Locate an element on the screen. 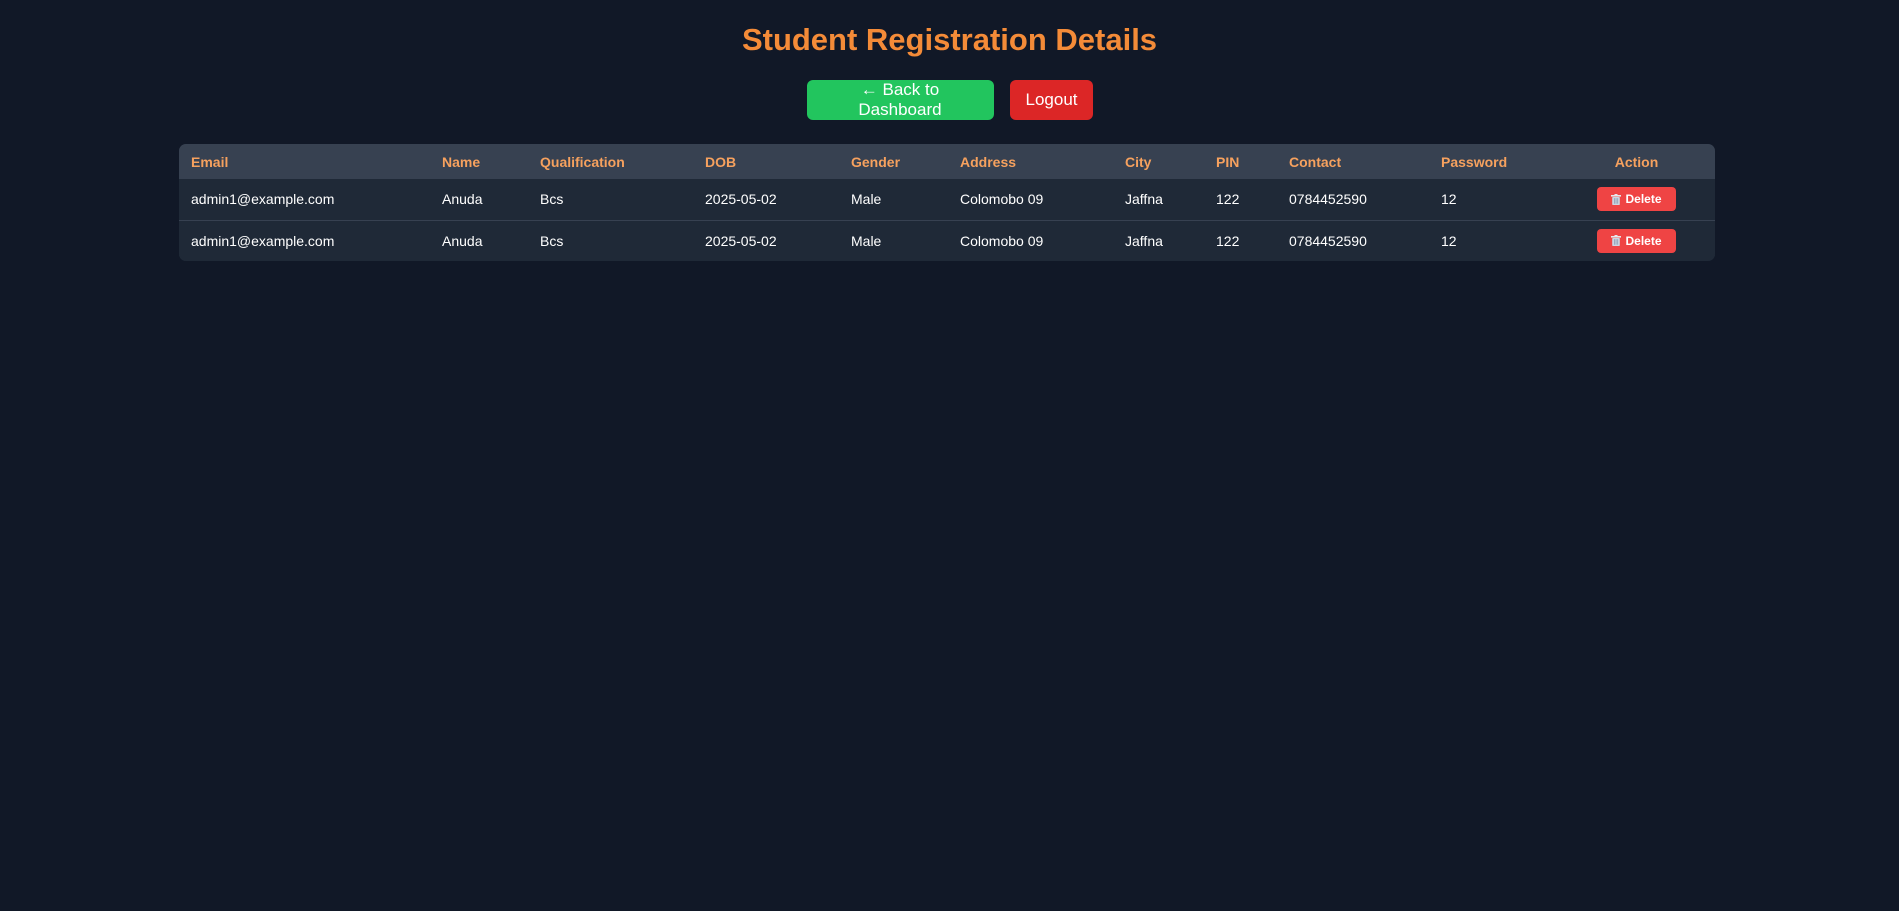  column-header-contact: Contact is located at coordinates (1315, 161).